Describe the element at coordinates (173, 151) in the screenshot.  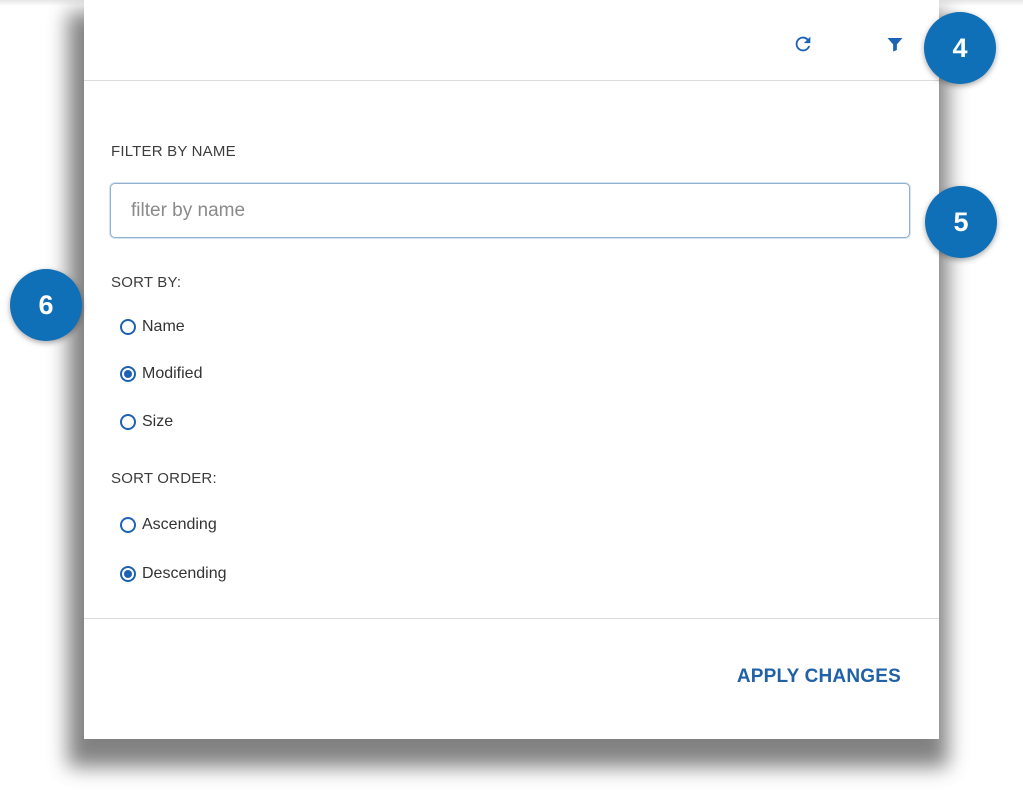
I see `filter-by-name-label: FILTER BY NAME` at that location.